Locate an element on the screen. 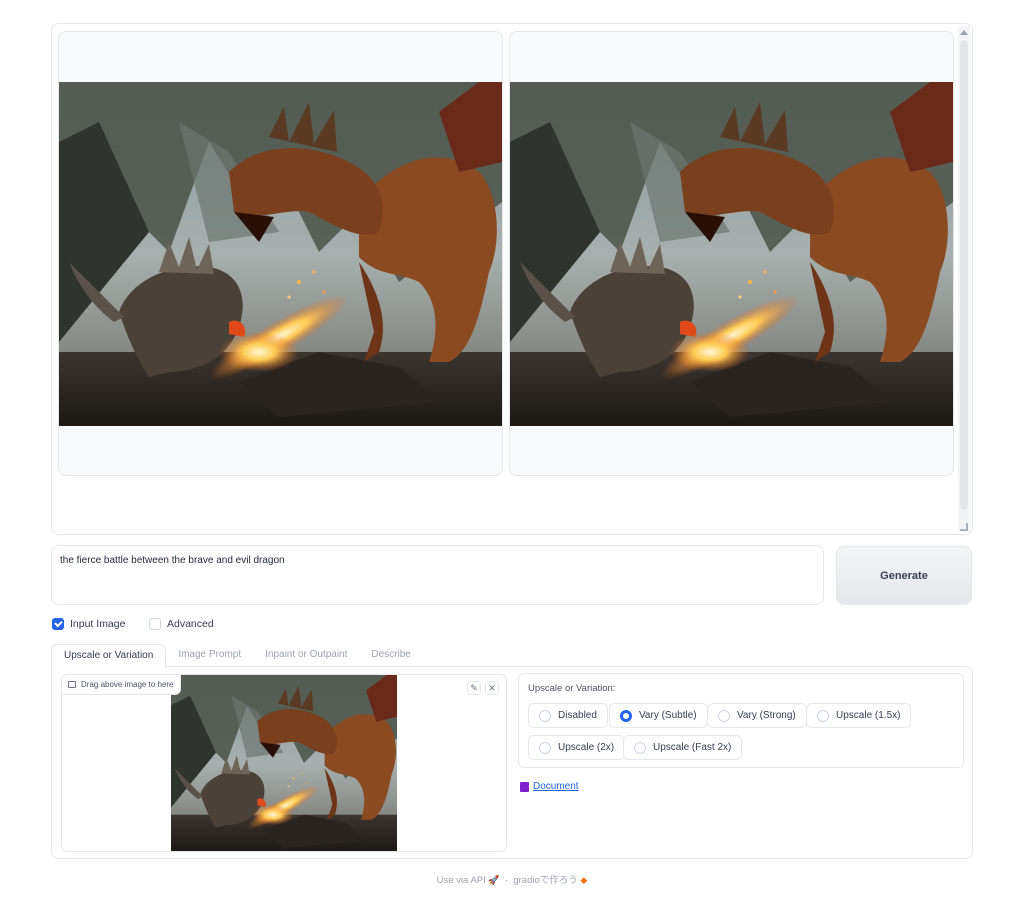 This screenshot has width=1024, height=898. advanced-checkbox: Advanced is located at coordinates (181, 624).